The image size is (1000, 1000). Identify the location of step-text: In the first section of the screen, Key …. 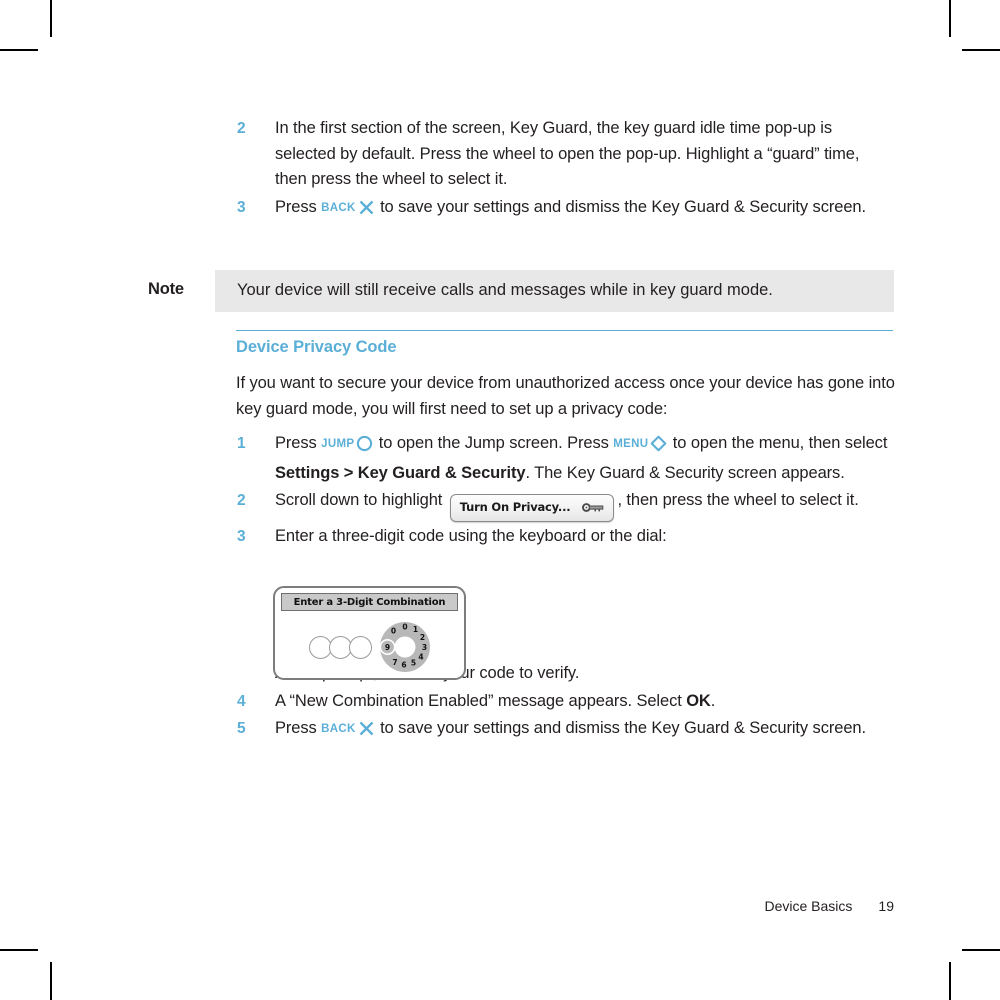
(567, 153).